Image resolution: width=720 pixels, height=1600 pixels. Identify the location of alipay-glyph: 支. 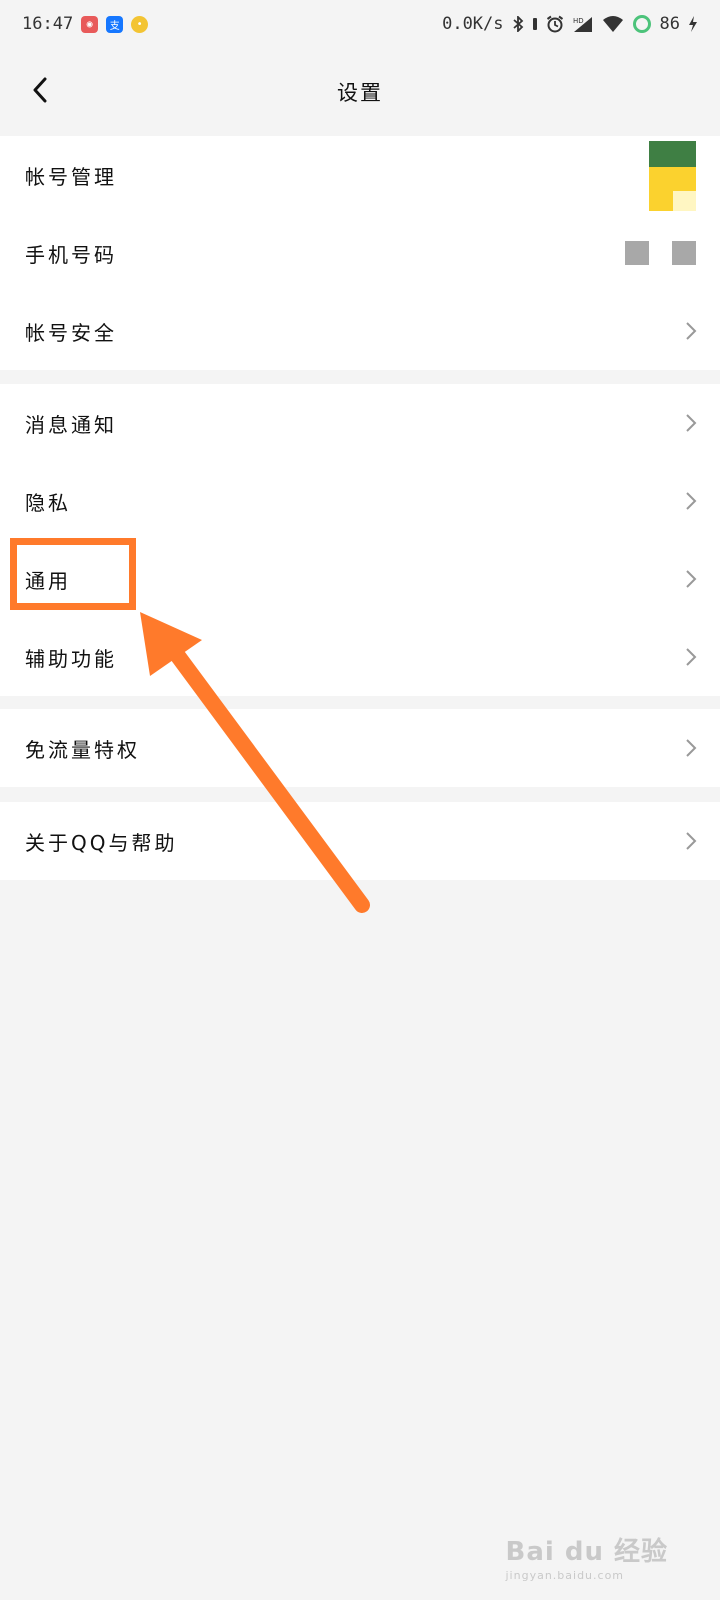
(114, 26).